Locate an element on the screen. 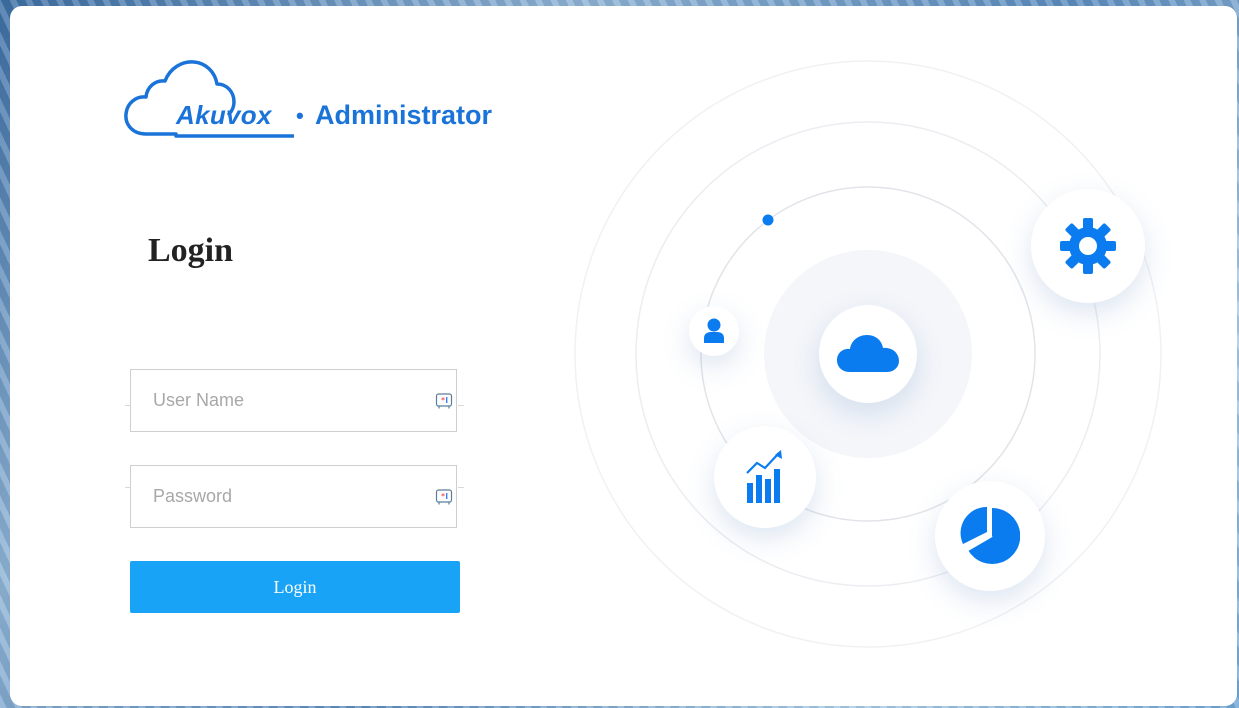 The width and height of the screenshot is (1239, 708). logo-product-text: Administrator is located at coordinates (404, 115).